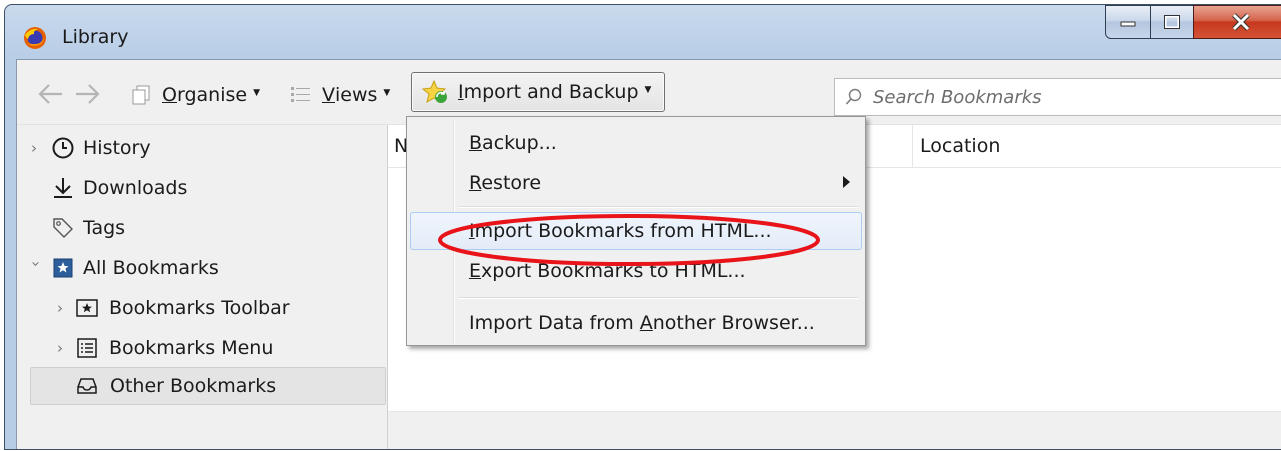 This screenshot has height=451, width=1281. Describe the element at coordinates (1073, 97) in the screenshot. I see `search-input` at that location.